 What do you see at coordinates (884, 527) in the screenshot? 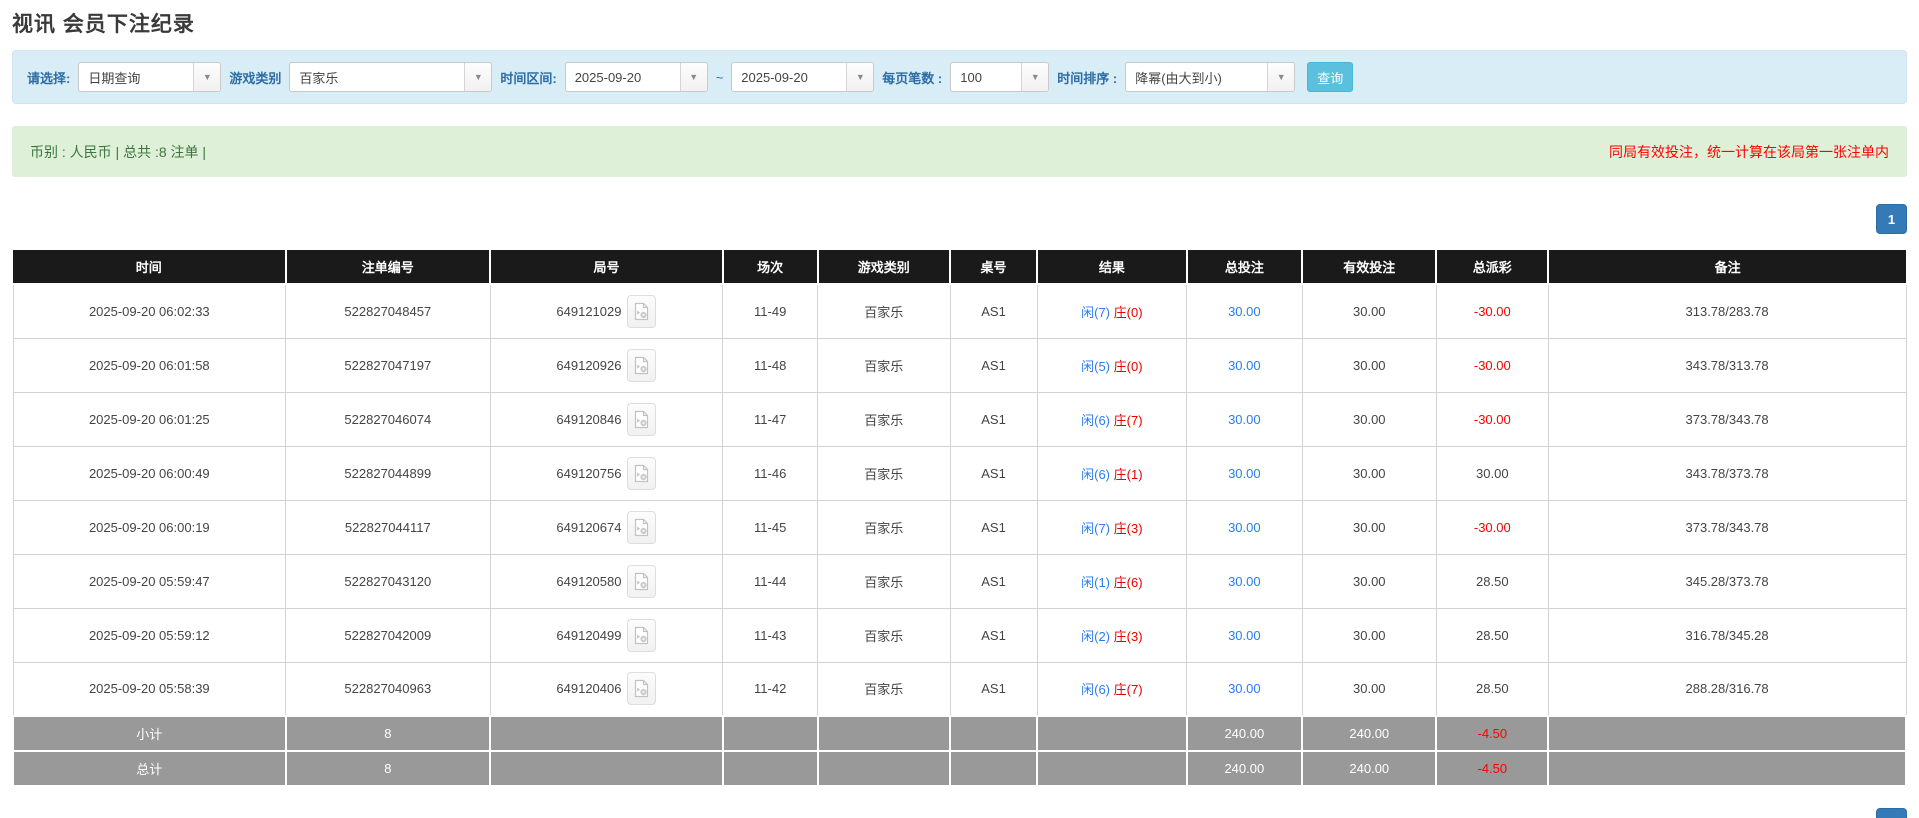
I see `cell-game-type: 百家乐` at bounding box center [884, 527].